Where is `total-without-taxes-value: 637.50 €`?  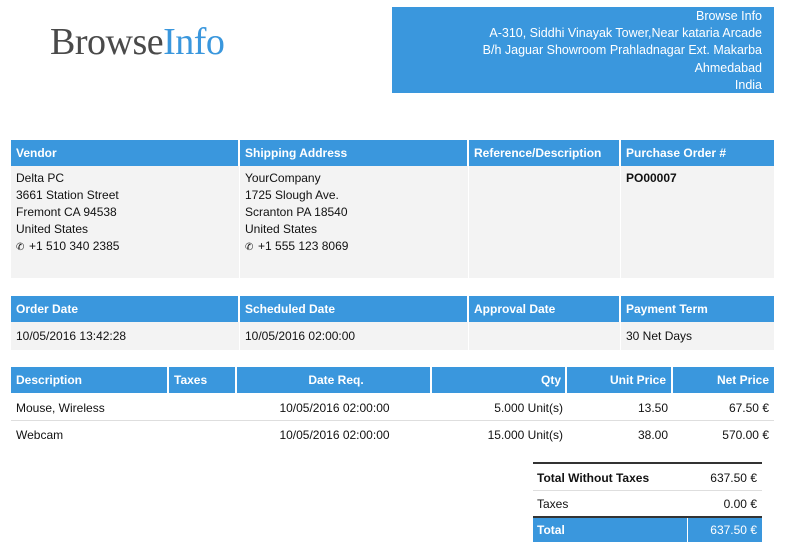 total-without-taxes-value: 637.50 € is located at coordinates (733, 477).